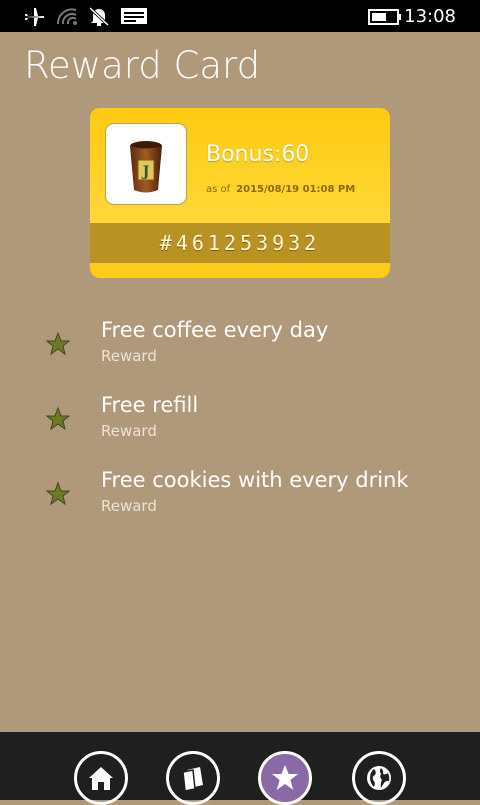  Describe the element at coordinates (134, 16) in the screenshot. I see `notification-icon` at that location.